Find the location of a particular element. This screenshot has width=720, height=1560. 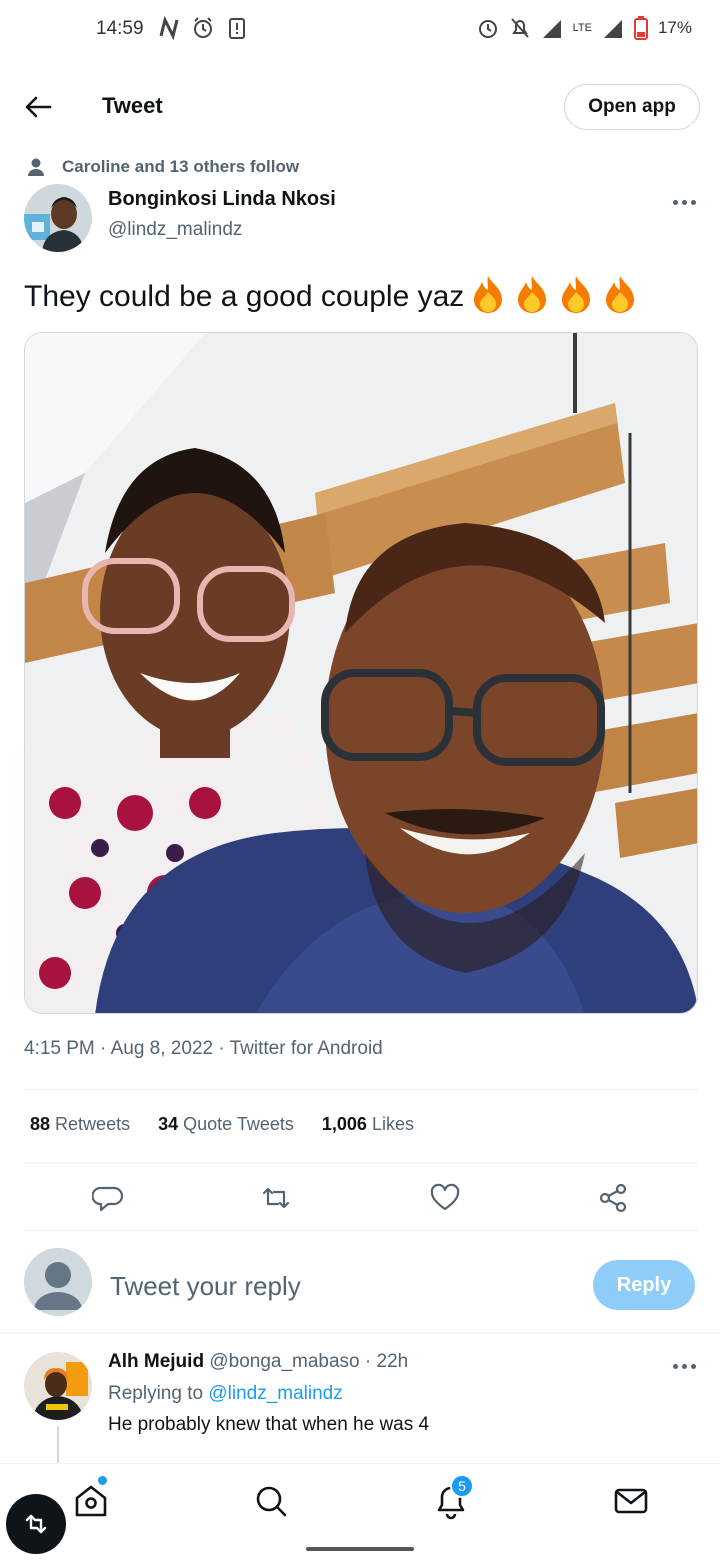

social-context: Caroline and 13 others follow is located at coordinates (163, 167).